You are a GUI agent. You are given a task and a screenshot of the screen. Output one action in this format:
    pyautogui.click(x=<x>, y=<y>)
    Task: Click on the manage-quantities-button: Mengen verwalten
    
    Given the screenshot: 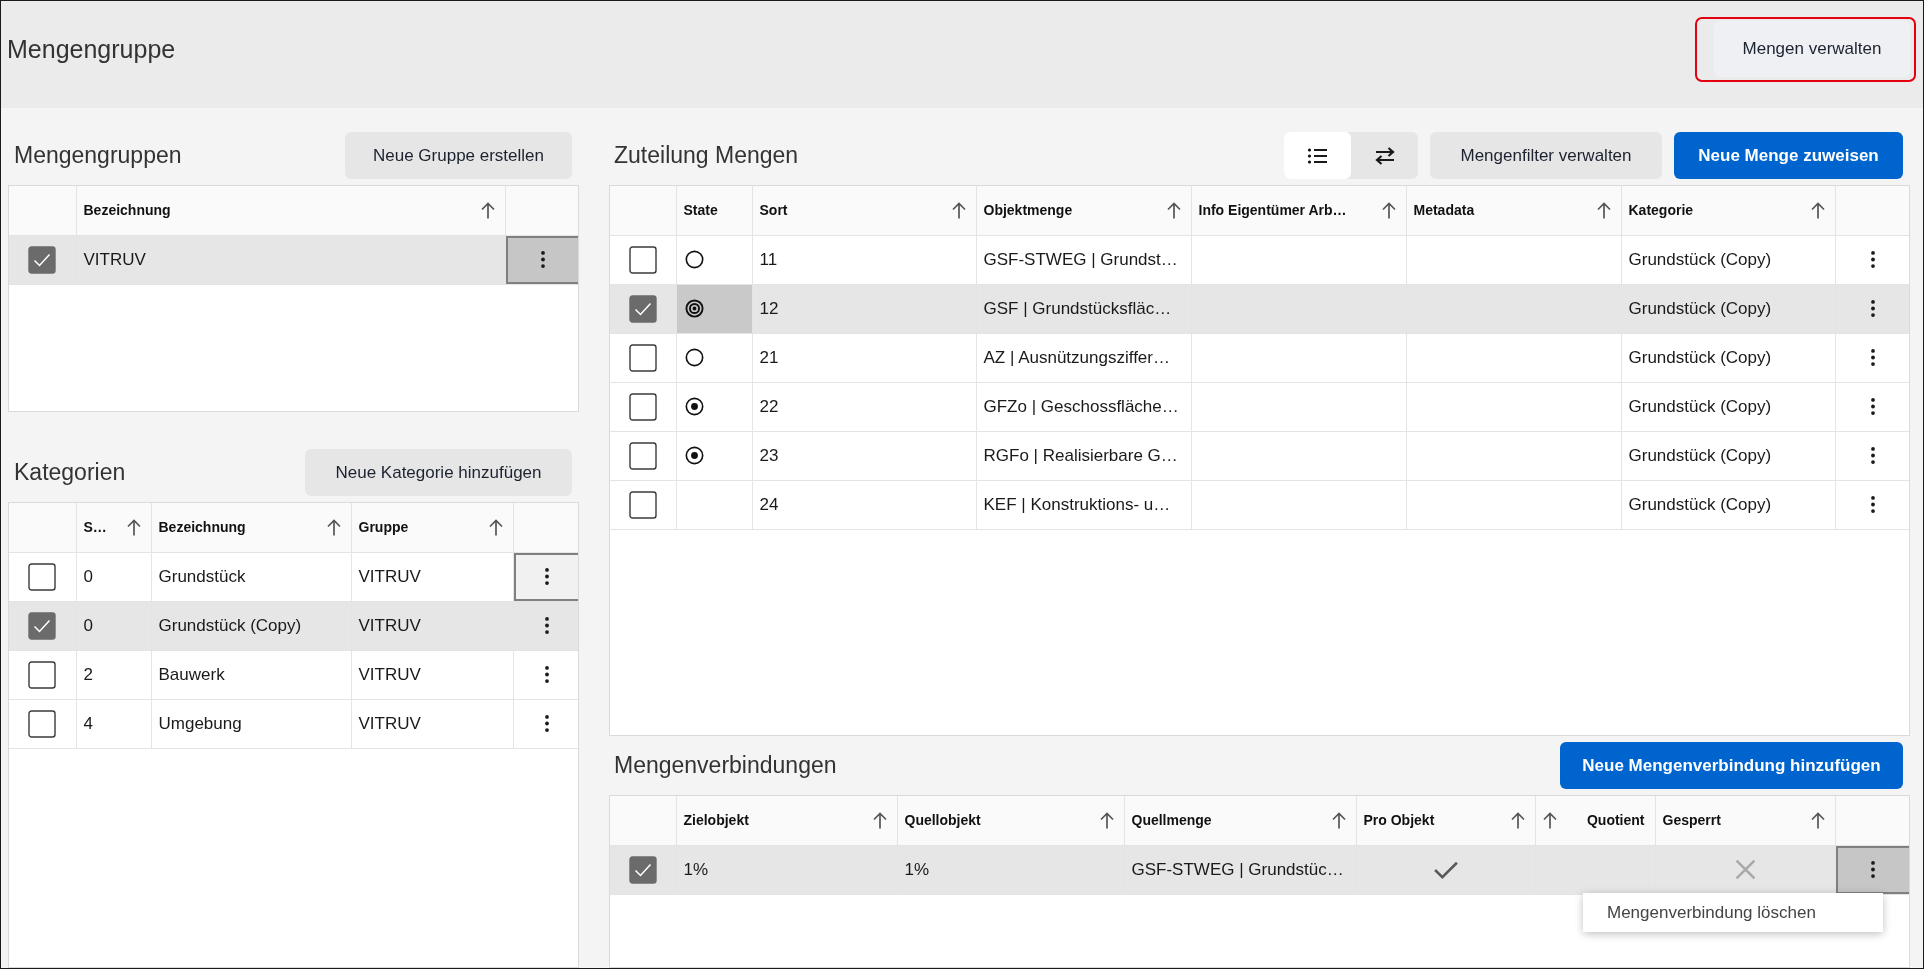 What is the action you would take?
    pyautogui.click(x=1812, y=49)
    